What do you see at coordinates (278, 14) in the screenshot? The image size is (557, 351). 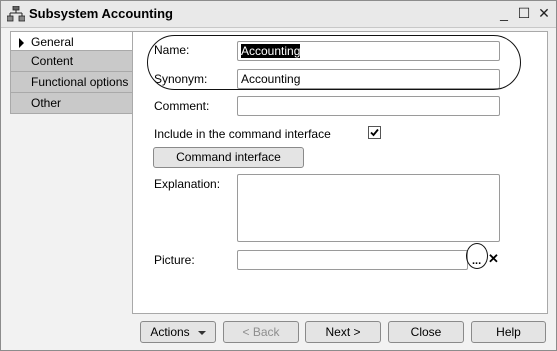 I see `title-bar: Subsystem Accounting _ ☐ ✕` at bounding box center [278, 14].